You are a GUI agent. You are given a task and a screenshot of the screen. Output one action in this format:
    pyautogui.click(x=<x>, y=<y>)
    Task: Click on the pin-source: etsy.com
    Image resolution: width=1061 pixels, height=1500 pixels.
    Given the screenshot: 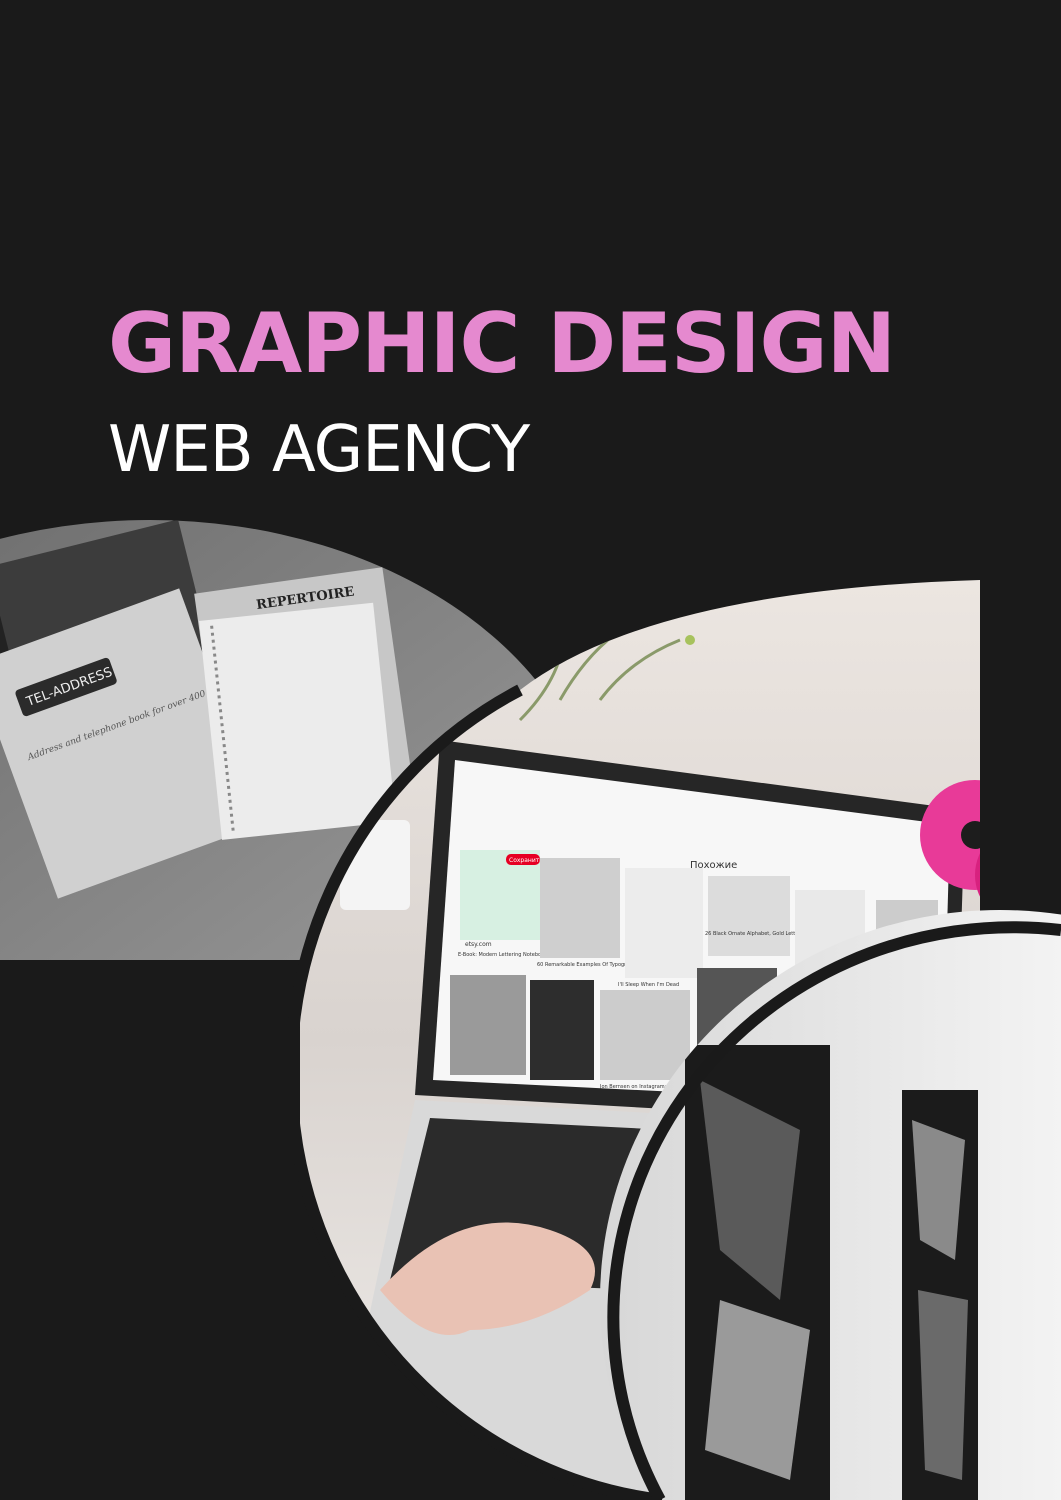 What is the action you would take?
    pyautogui.click(x=478, y=944)
    